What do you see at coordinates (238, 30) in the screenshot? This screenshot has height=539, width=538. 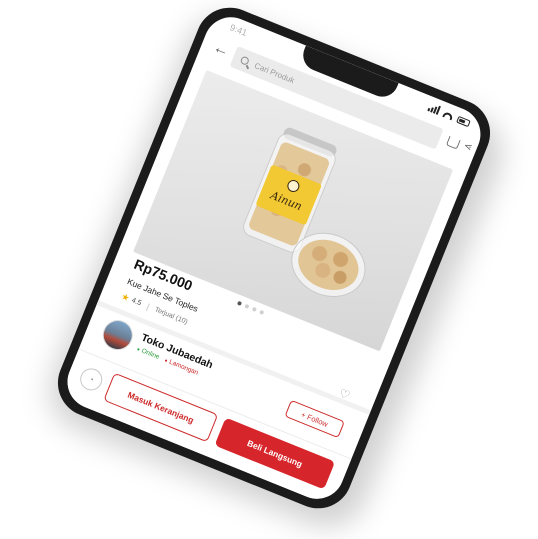 I see `status-time: 9:41` at bounding box center [238, 30].